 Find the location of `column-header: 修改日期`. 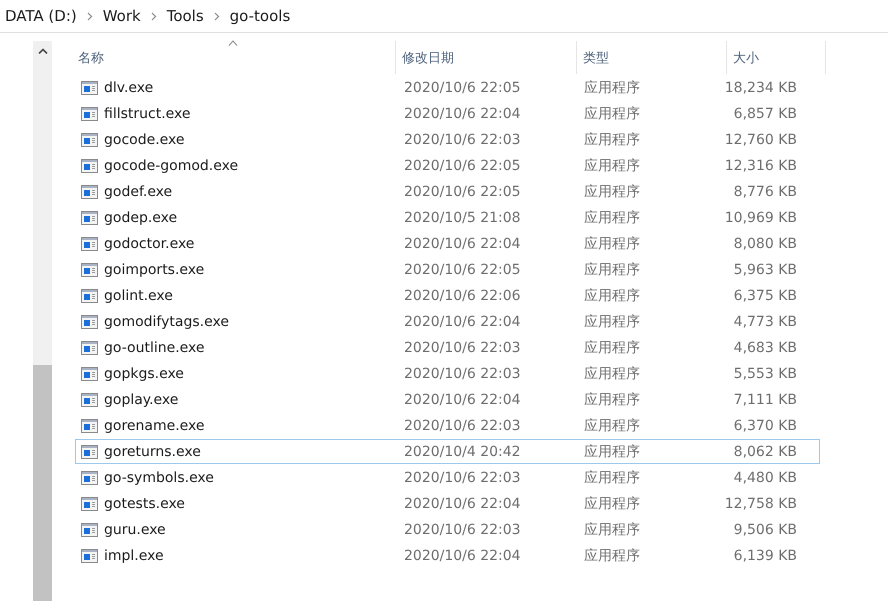

column-header: 修改日期 is located at coordinates (486, 57).